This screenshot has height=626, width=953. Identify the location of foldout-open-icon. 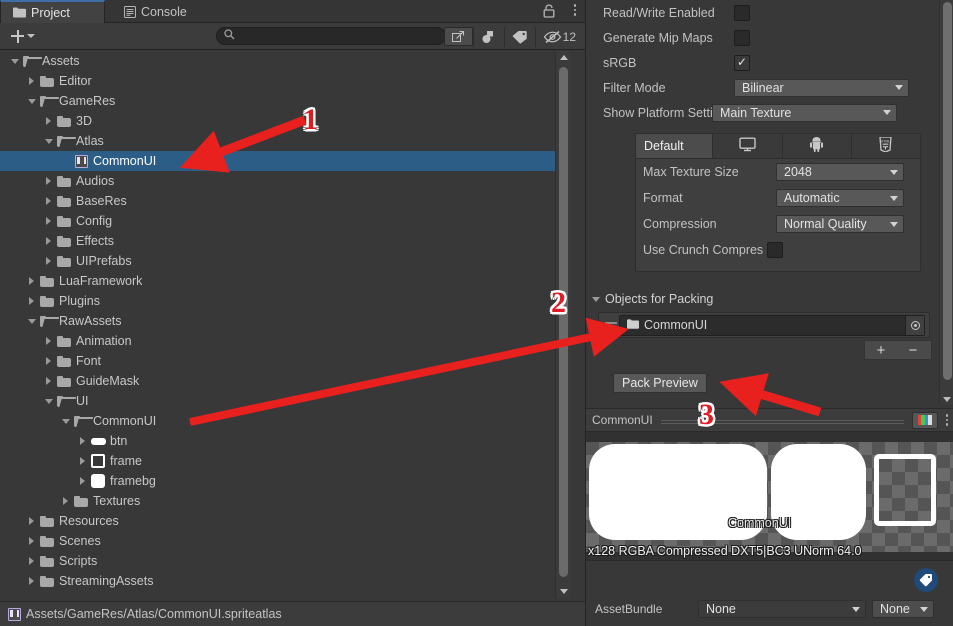
(596, 299).